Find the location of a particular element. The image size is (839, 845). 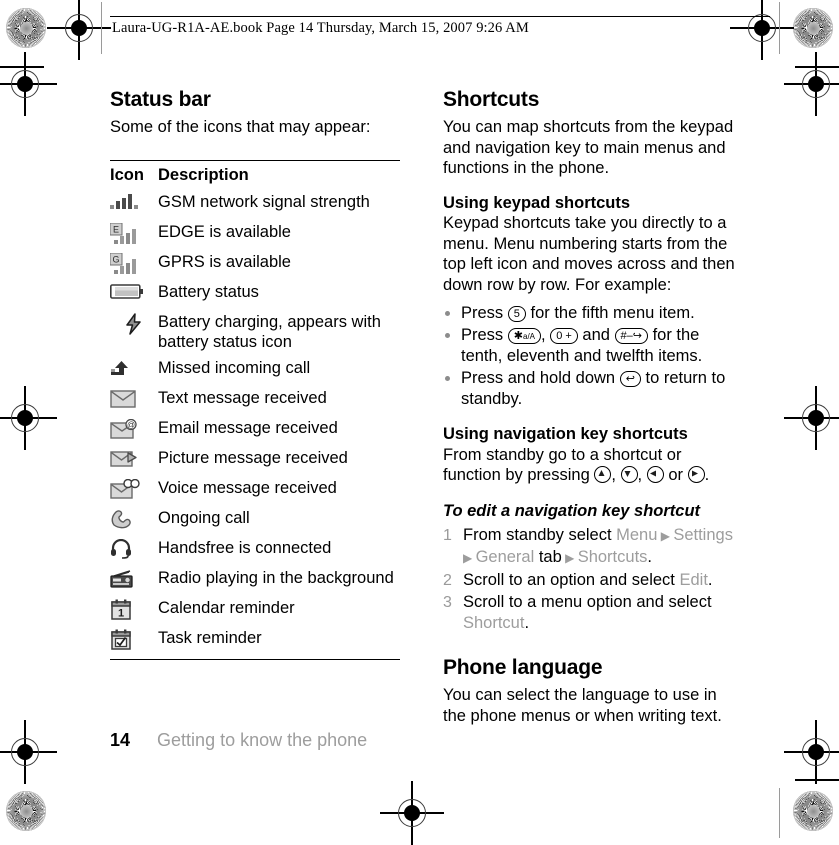

gutter-rule-bottom is located at coordinates (779, 813).